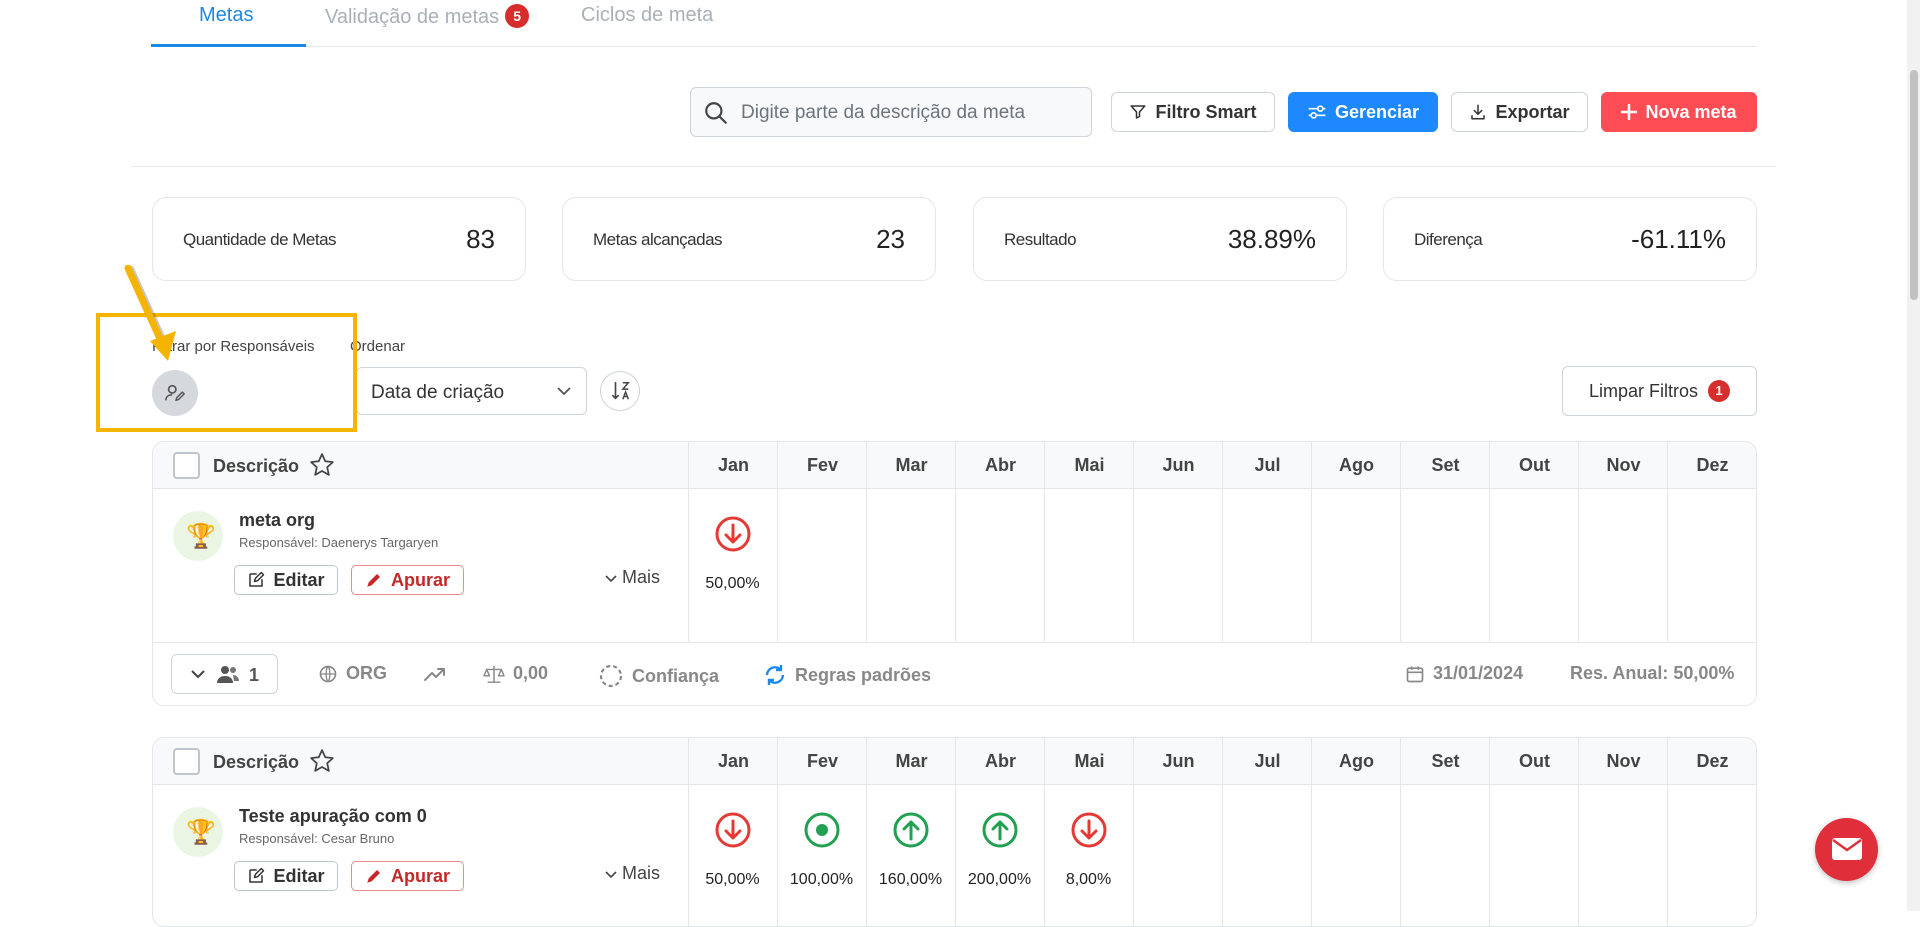 The height and width of the screenshot is (927, 1920). What do you see at coordinates (954, 23) in the screenshot?
I see `tab-bar: Metas Validação de metas 5 Ciclos de meta` at bounding box center [954, 23].